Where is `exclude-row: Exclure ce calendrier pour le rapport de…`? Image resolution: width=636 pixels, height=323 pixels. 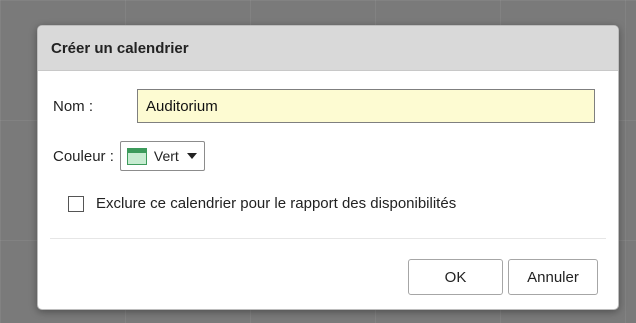 exclude-row: Exclure ce calendrier pour le rapport de… is located at coordinates (262, 203).